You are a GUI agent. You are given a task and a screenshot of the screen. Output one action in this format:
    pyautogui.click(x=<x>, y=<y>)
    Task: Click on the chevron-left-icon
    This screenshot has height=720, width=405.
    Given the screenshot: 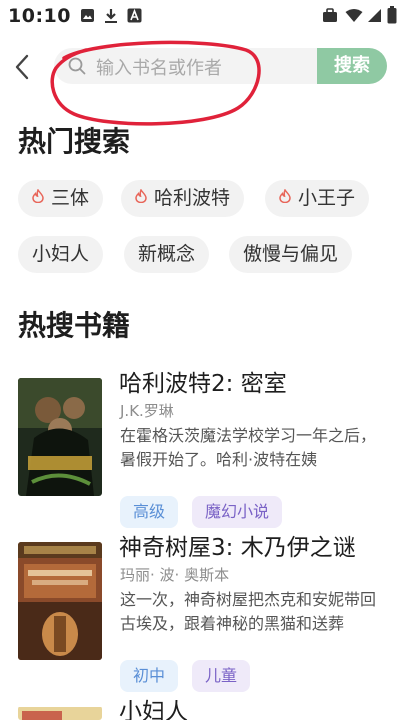 What is the action you would take?
    pyautogui.click(x=22, y=67)
    